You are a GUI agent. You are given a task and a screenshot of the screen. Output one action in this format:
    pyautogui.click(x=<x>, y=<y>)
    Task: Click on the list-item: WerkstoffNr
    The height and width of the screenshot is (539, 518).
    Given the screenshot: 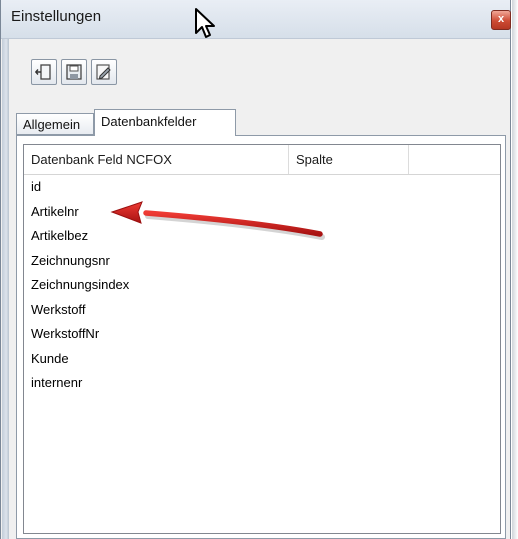 What is the action you would take?
    pyautogui.click(x=262, y=334)
    